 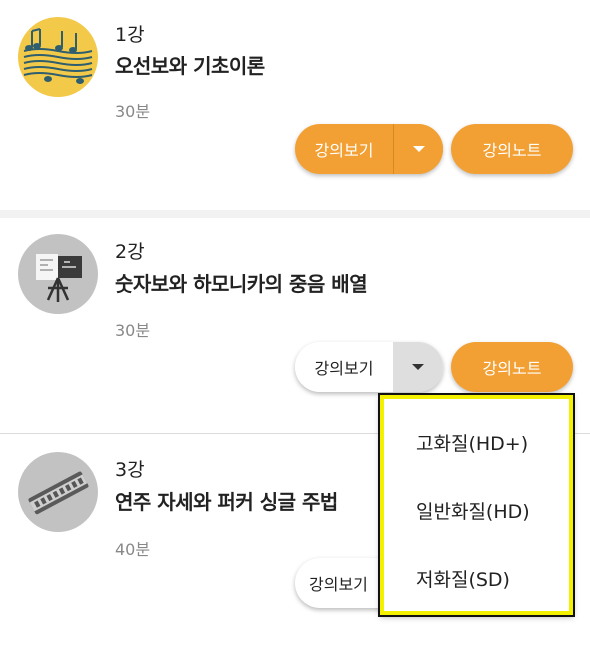 I want to click on lesson-3-thumbnail, so click(x=58, y=492).